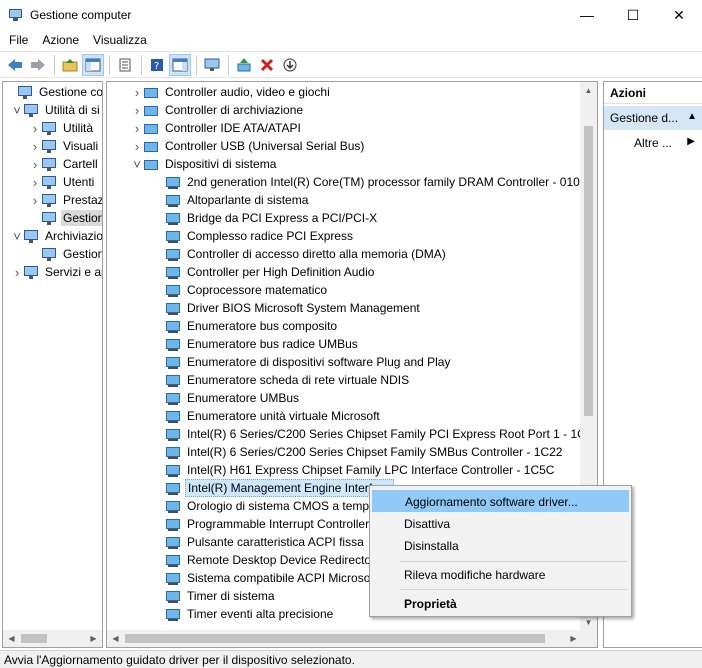 This screenshot has height=668, width=702. Describe the element at coordinates (653, 143) in the screenshot. I see `other-actions-item: Altre ... ▶` at that location.